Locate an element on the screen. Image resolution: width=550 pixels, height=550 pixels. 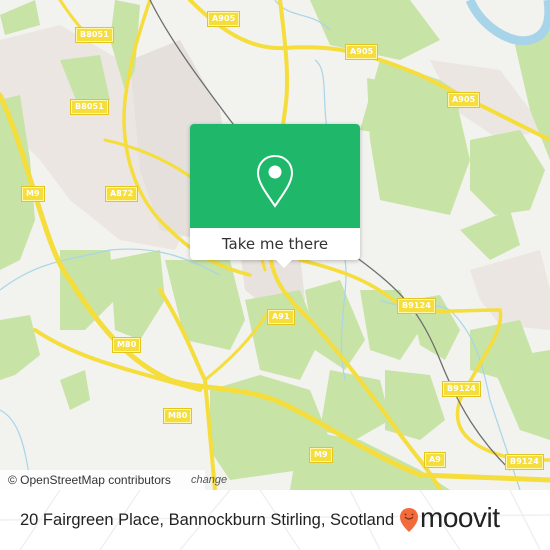
take-me-there-button: Take me there is located at coordinates (275, 244).